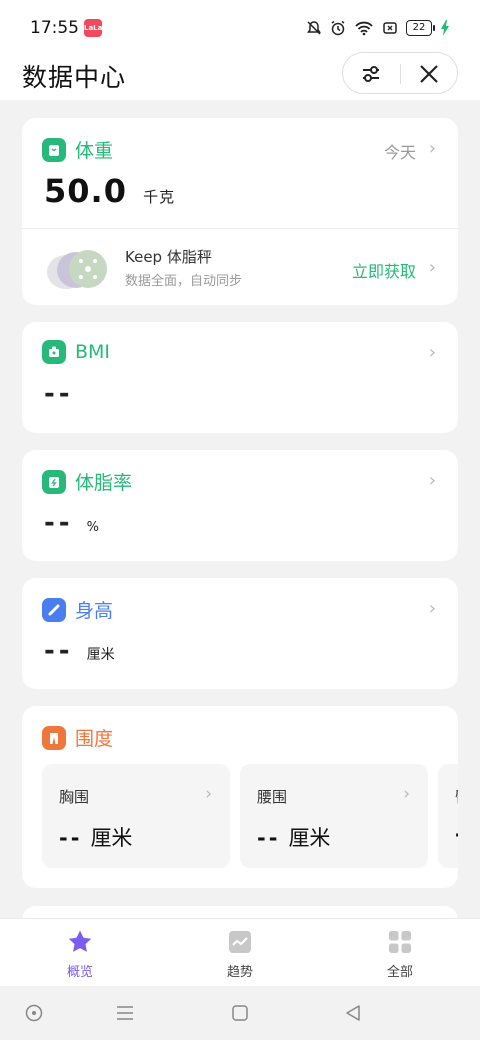 The width and height of the screenshot is (480, 1040). What do you see at coordinates (399, 972) in the screenshot?
I see `nav-all-label: 全部` at bounding box center [399, 972].